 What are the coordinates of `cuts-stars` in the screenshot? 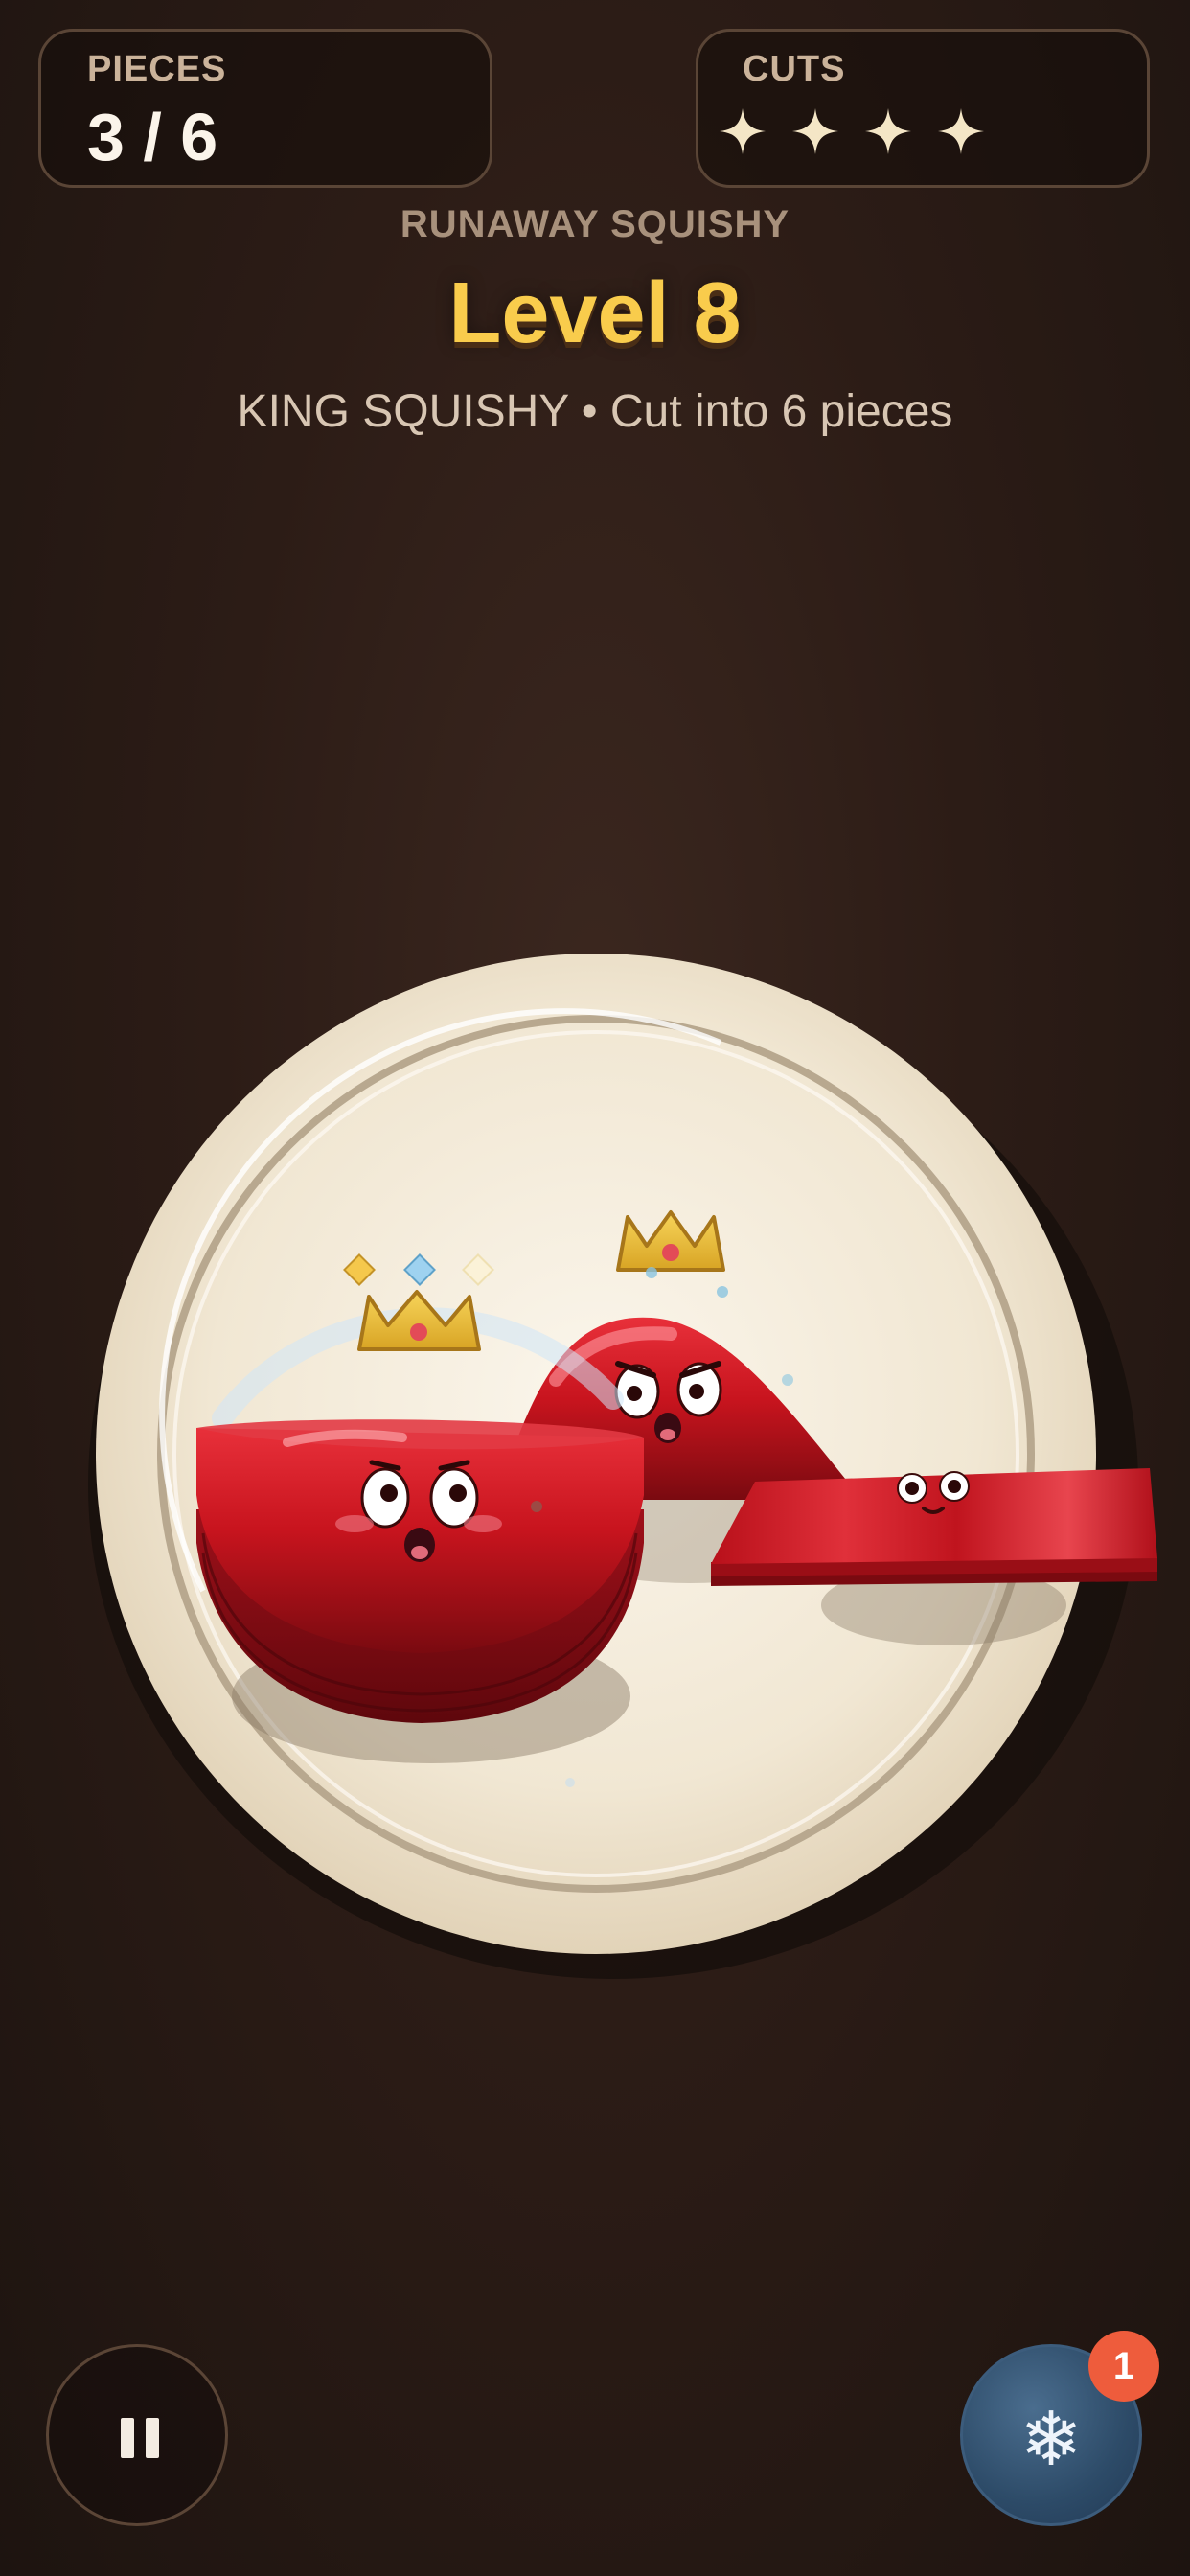 It's located at (852, 131).